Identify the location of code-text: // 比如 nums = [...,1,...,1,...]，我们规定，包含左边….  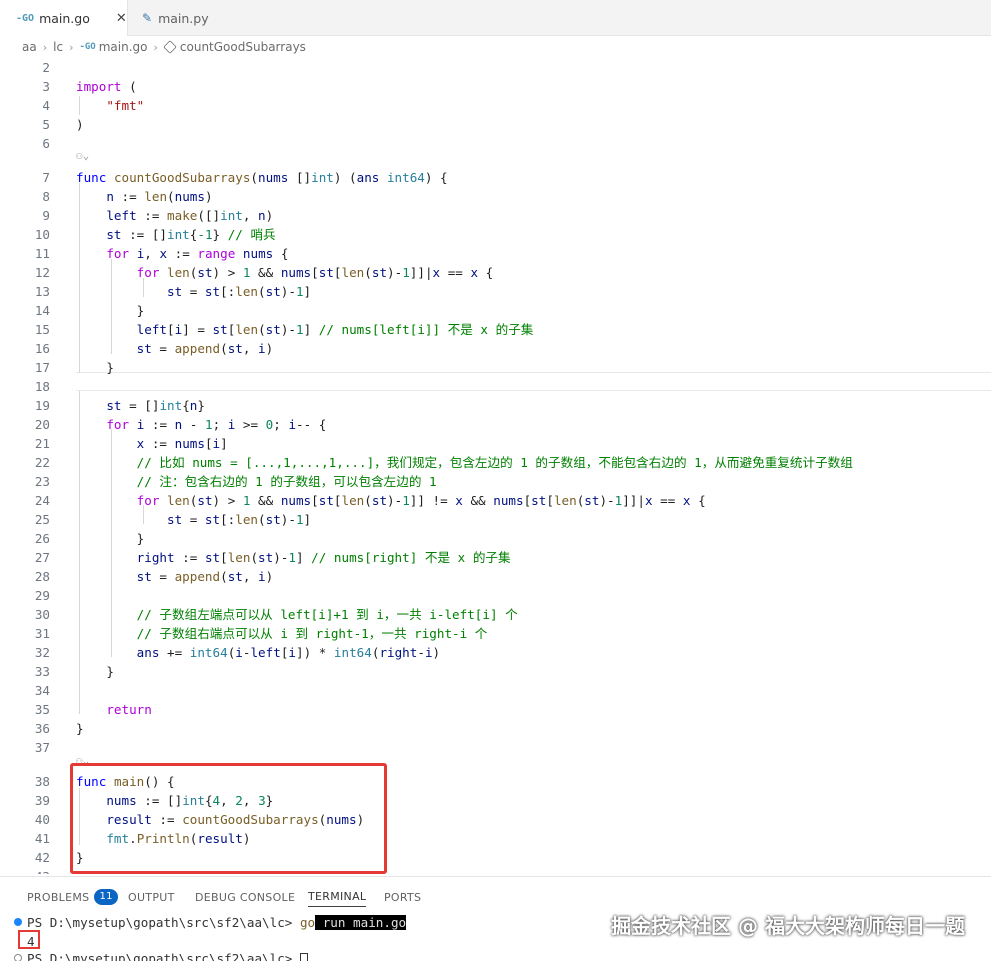
(494, 462).